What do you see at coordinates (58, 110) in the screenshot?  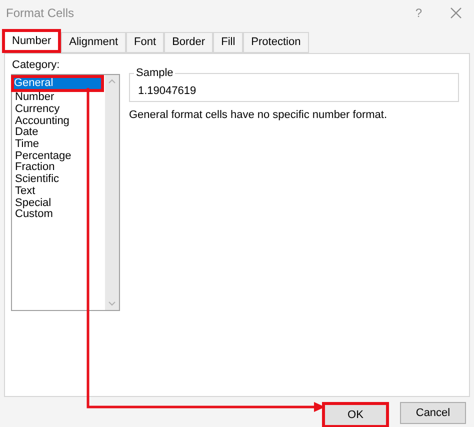 I see `category-item: Currency` at bounding box center [58, 110].